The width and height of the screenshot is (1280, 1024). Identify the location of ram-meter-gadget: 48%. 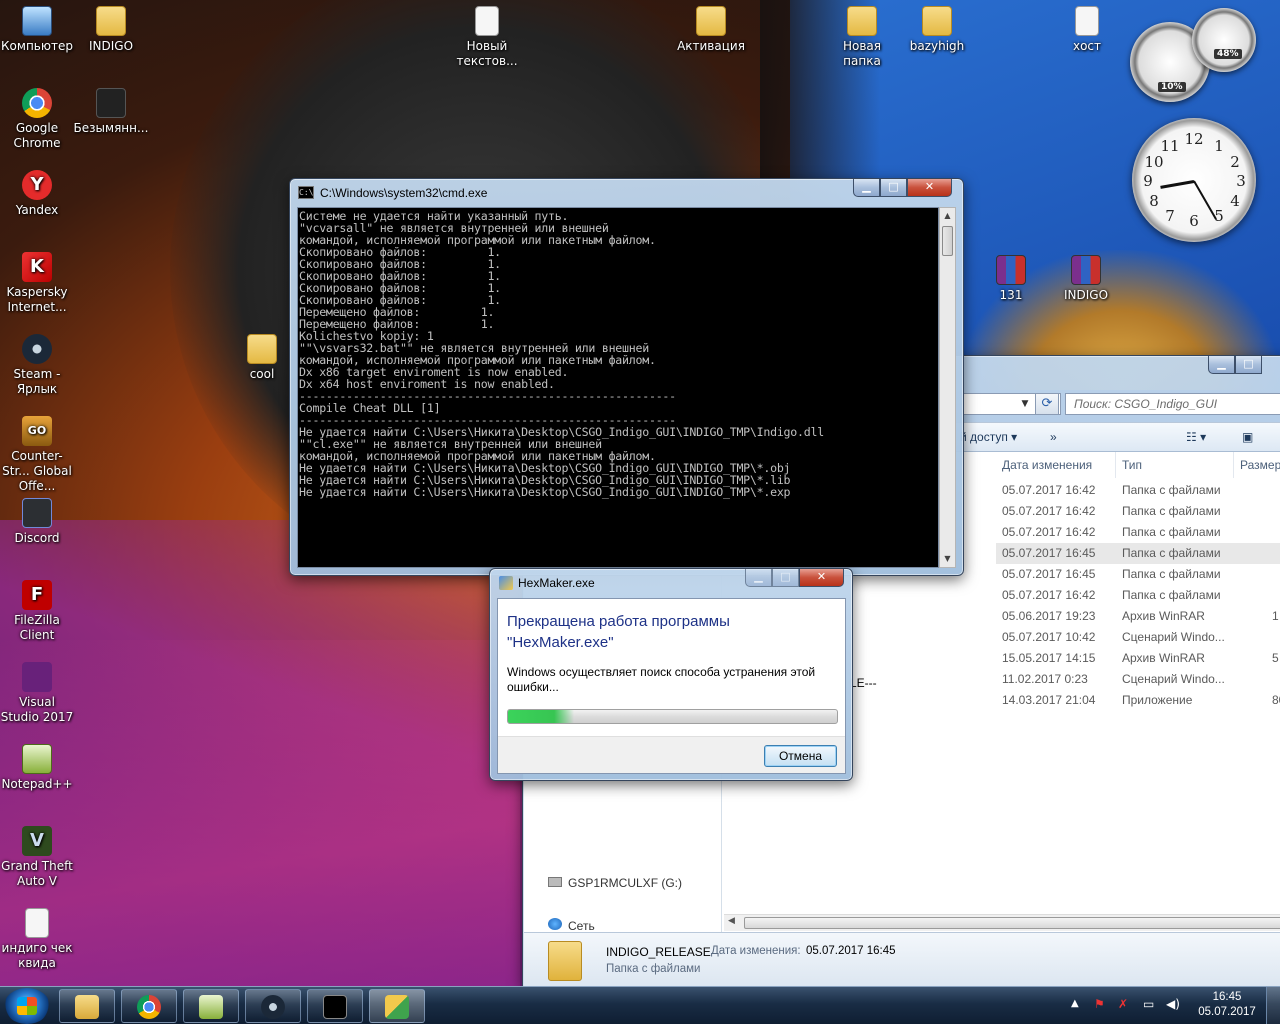
(1224, 40).